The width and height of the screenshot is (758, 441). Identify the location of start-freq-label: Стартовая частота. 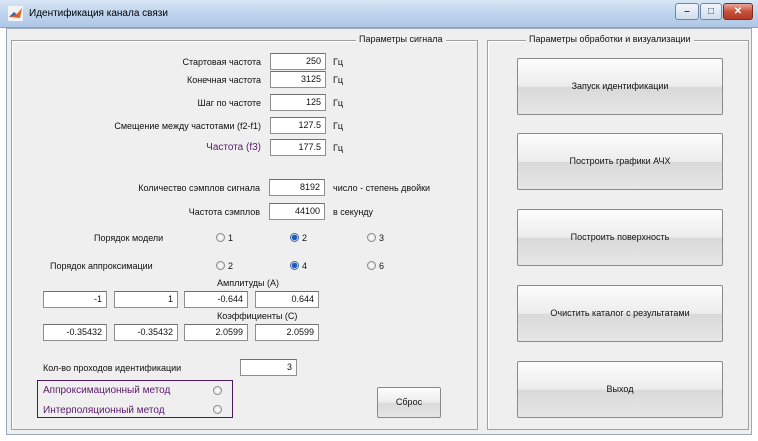
(221, 62).